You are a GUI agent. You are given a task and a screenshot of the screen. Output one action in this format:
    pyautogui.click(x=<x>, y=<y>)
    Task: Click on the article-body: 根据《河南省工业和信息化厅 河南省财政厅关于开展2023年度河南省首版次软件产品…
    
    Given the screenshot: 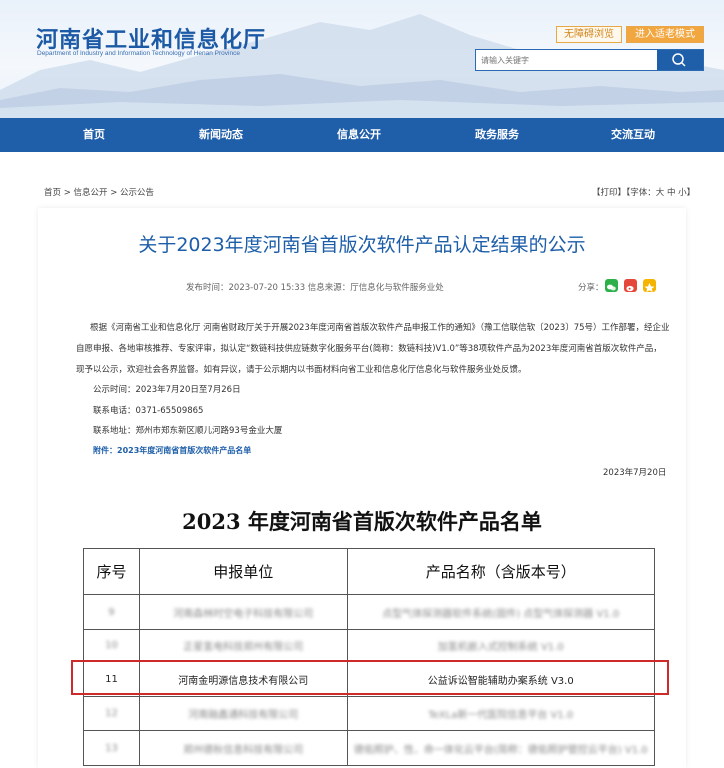 What is the action you would take?
    pyautogui.click(x=373, y=349)
    